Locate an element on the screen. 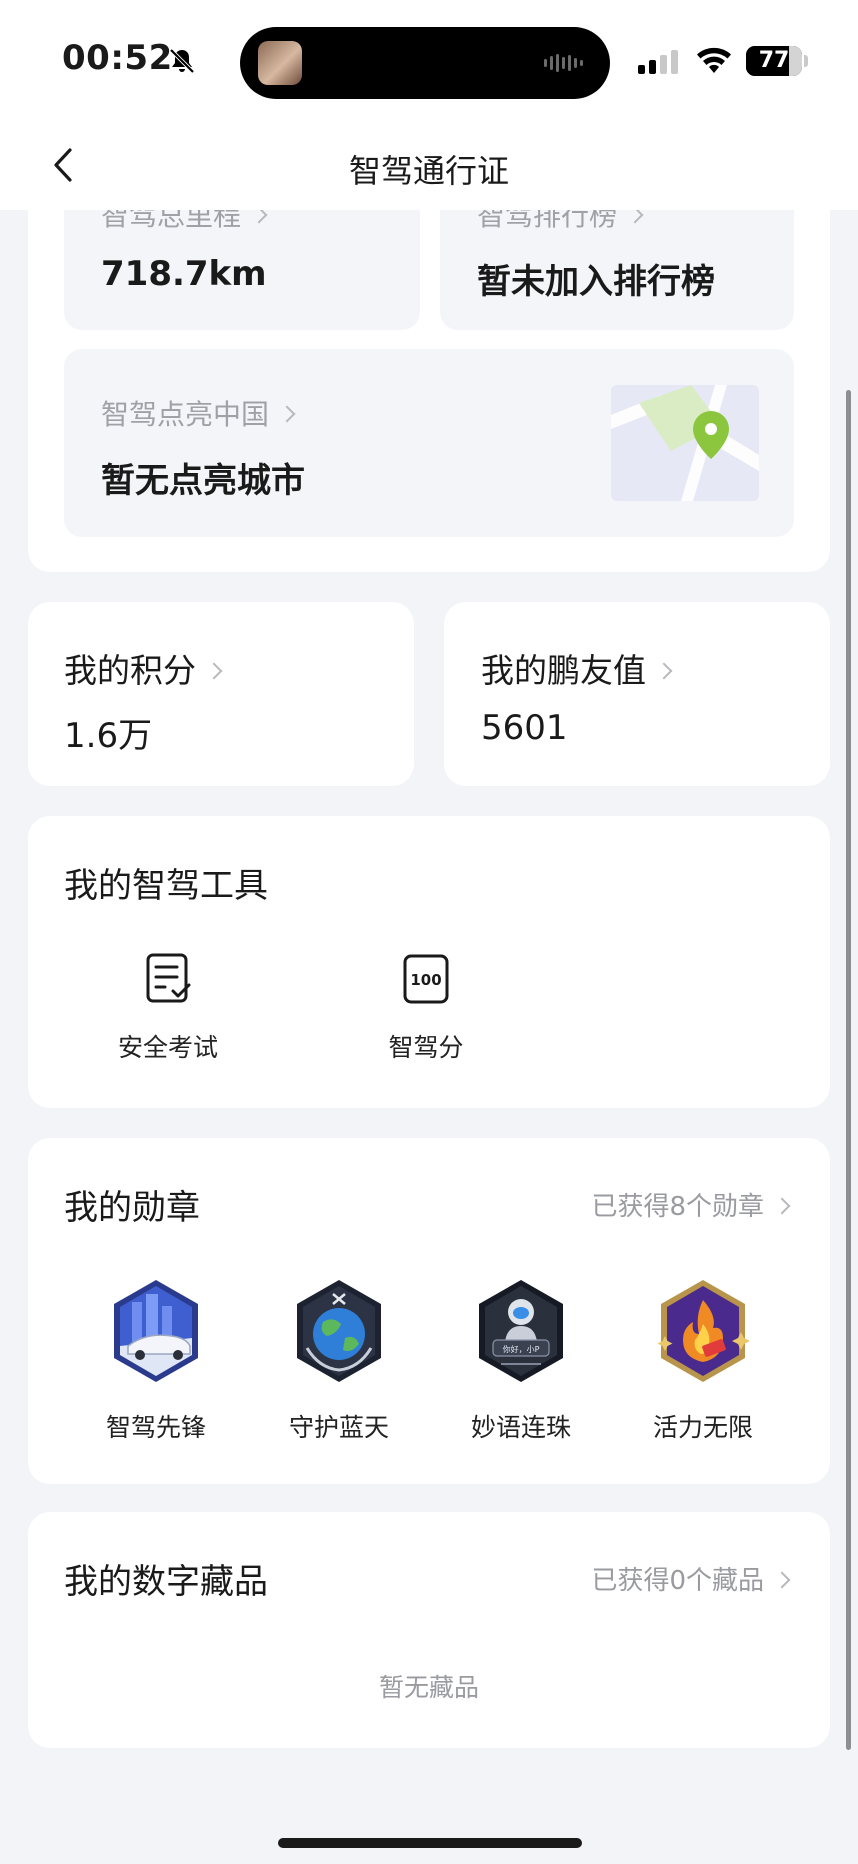  car-city-medal-icon is located at coordinates (156, 1331).